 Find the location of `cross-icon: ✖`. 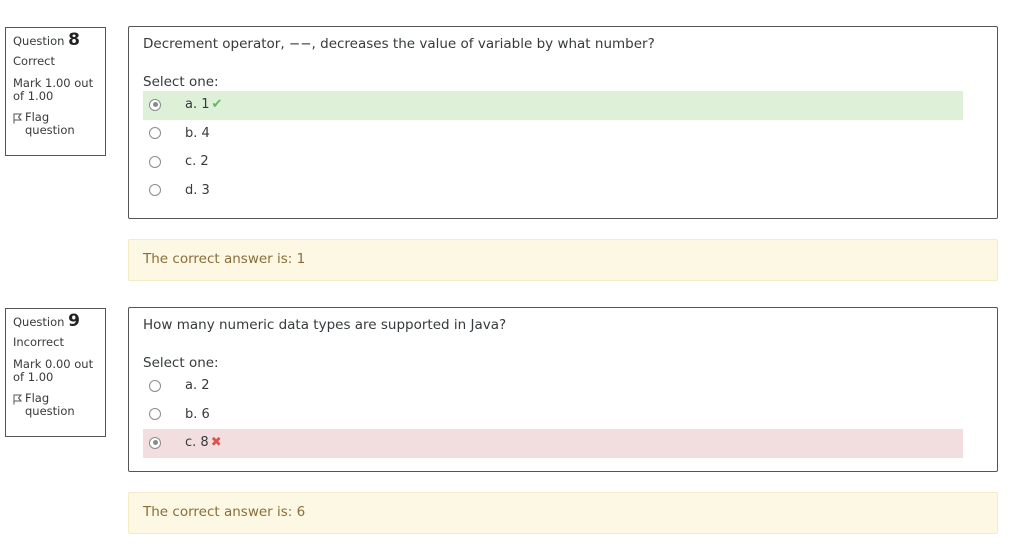

cross-icon: ✖ is located at coordinates (216, 442).